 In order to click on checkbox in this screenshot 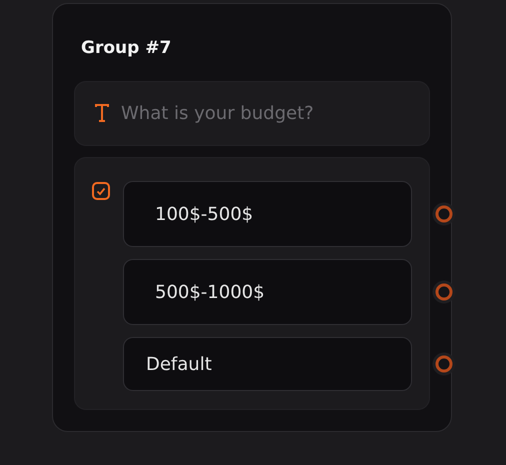, I will do `click(101, 191)`.